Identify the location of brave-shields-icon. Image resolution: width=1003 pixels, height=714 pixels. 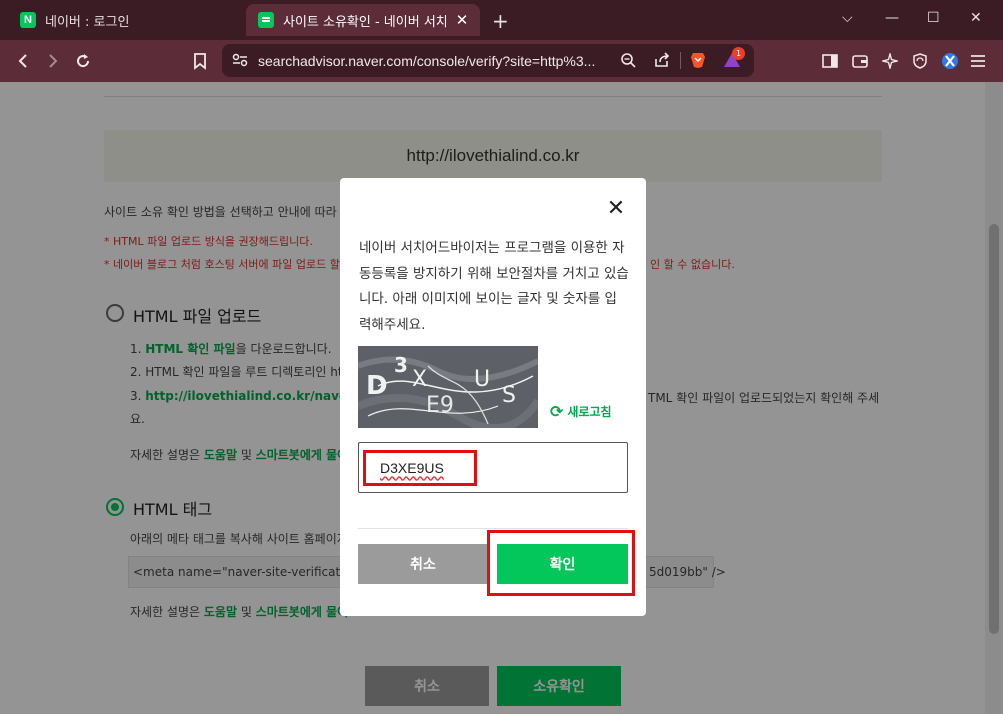
(698, 60).